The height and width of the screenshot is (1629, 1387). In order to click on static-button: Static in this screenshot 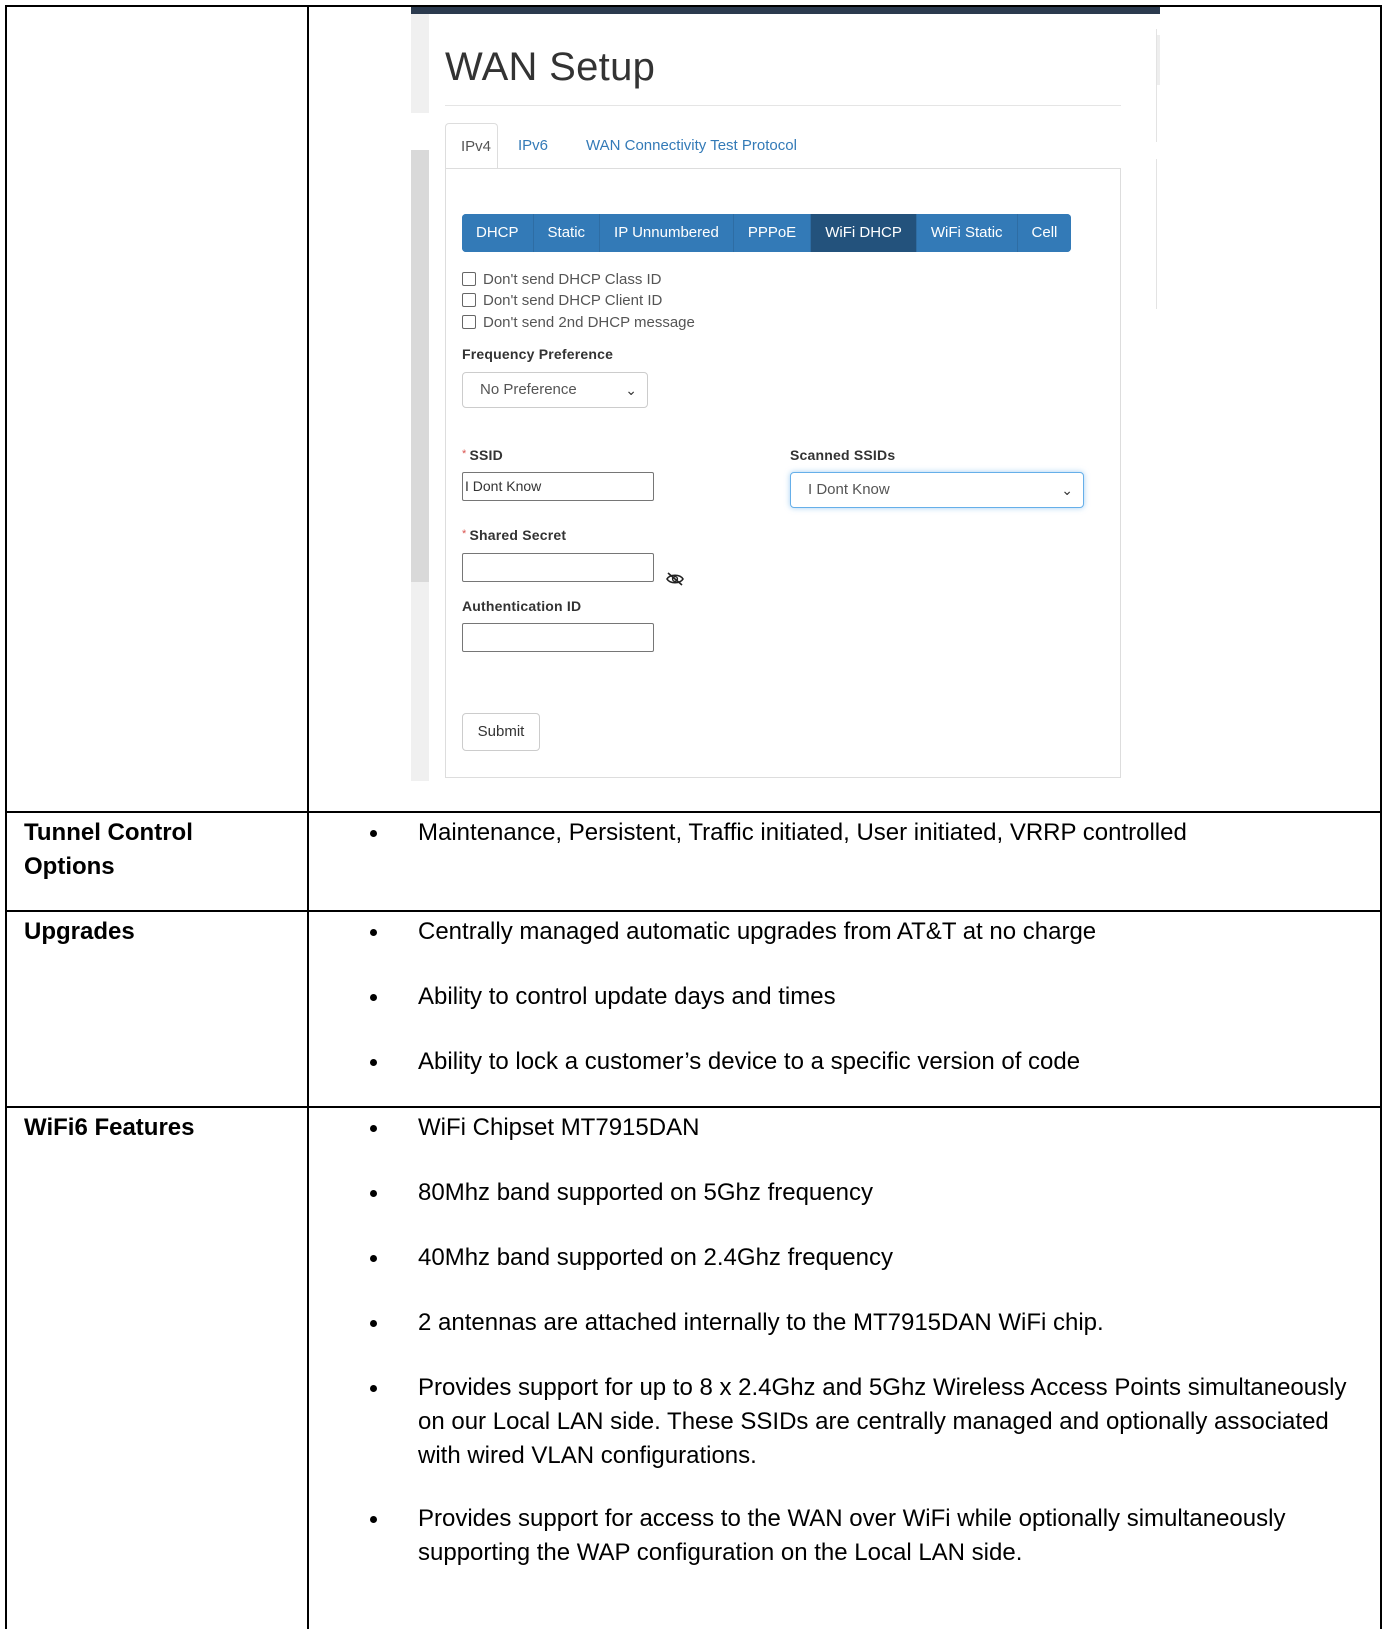, I will do `click(567, 233)`.